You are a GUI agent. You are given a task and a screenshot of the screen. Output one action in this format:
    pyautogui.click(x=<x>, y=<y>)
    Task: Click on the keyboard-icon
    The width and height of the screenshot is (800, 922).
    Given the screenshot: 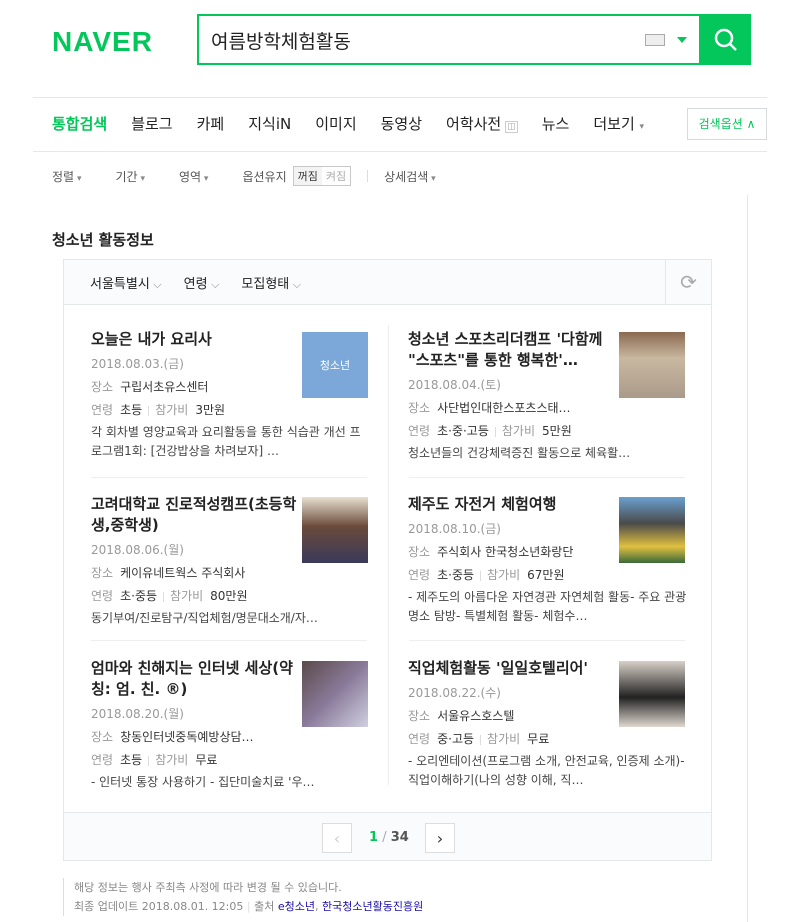 What is the action you would take?
    pyautogui.click(x=655, y=40)
    